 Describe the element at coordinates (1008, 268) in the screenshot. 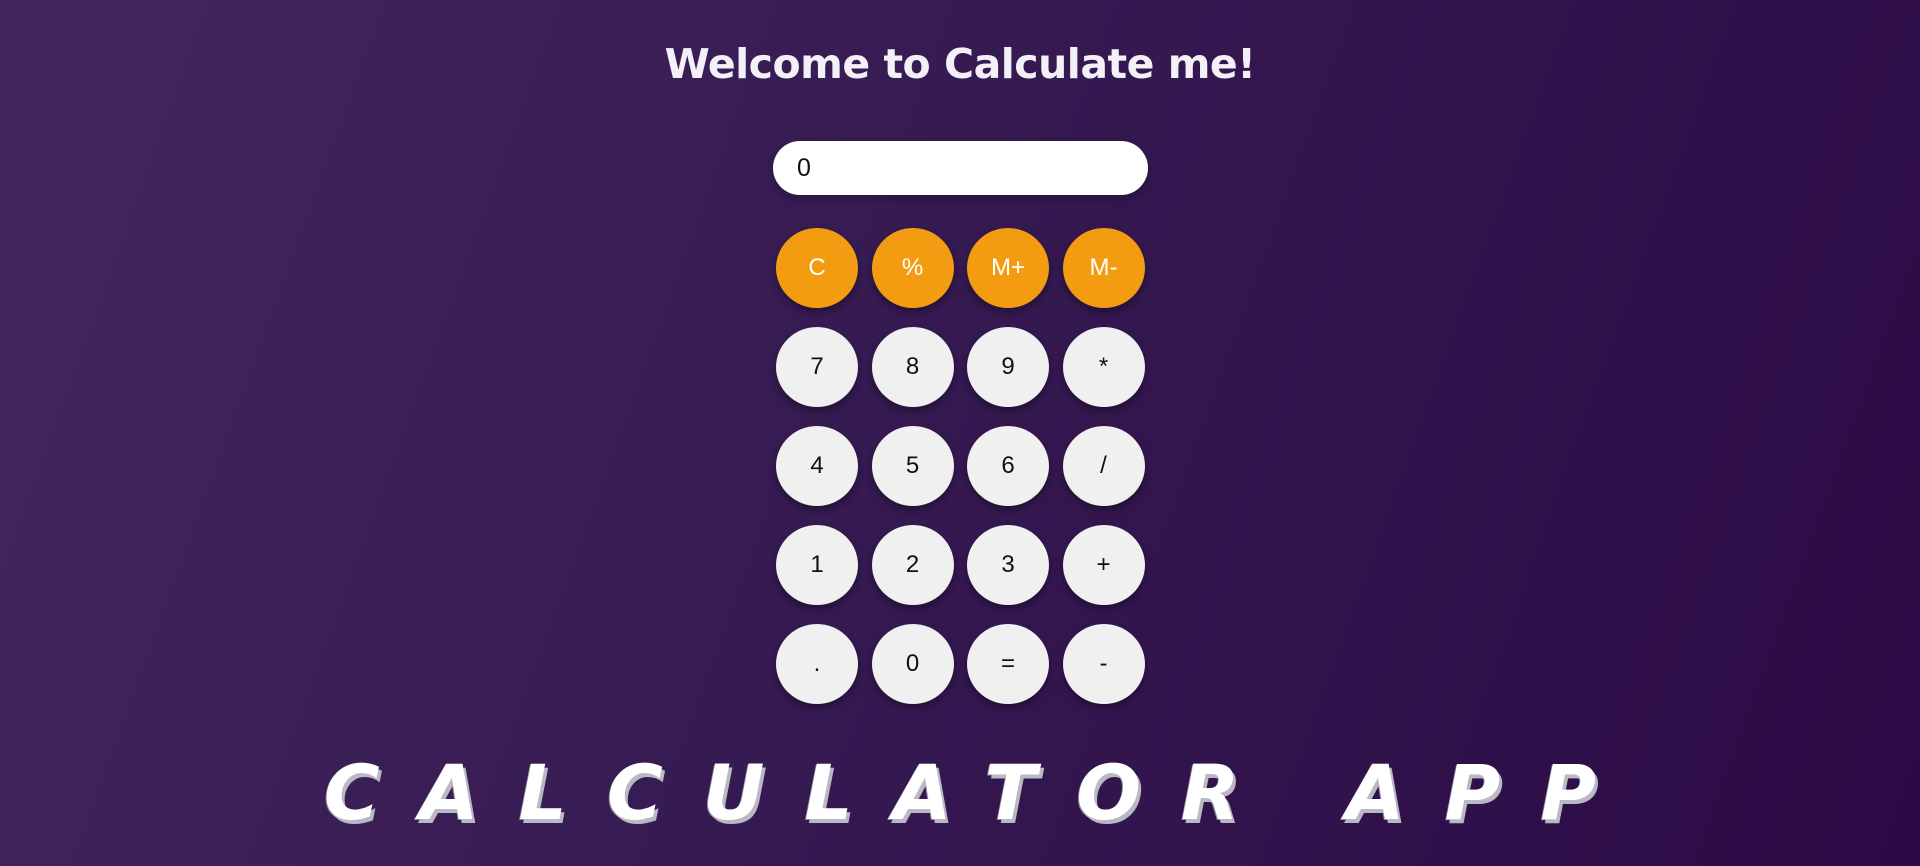

I see `memory-add-button: M+` at that location.